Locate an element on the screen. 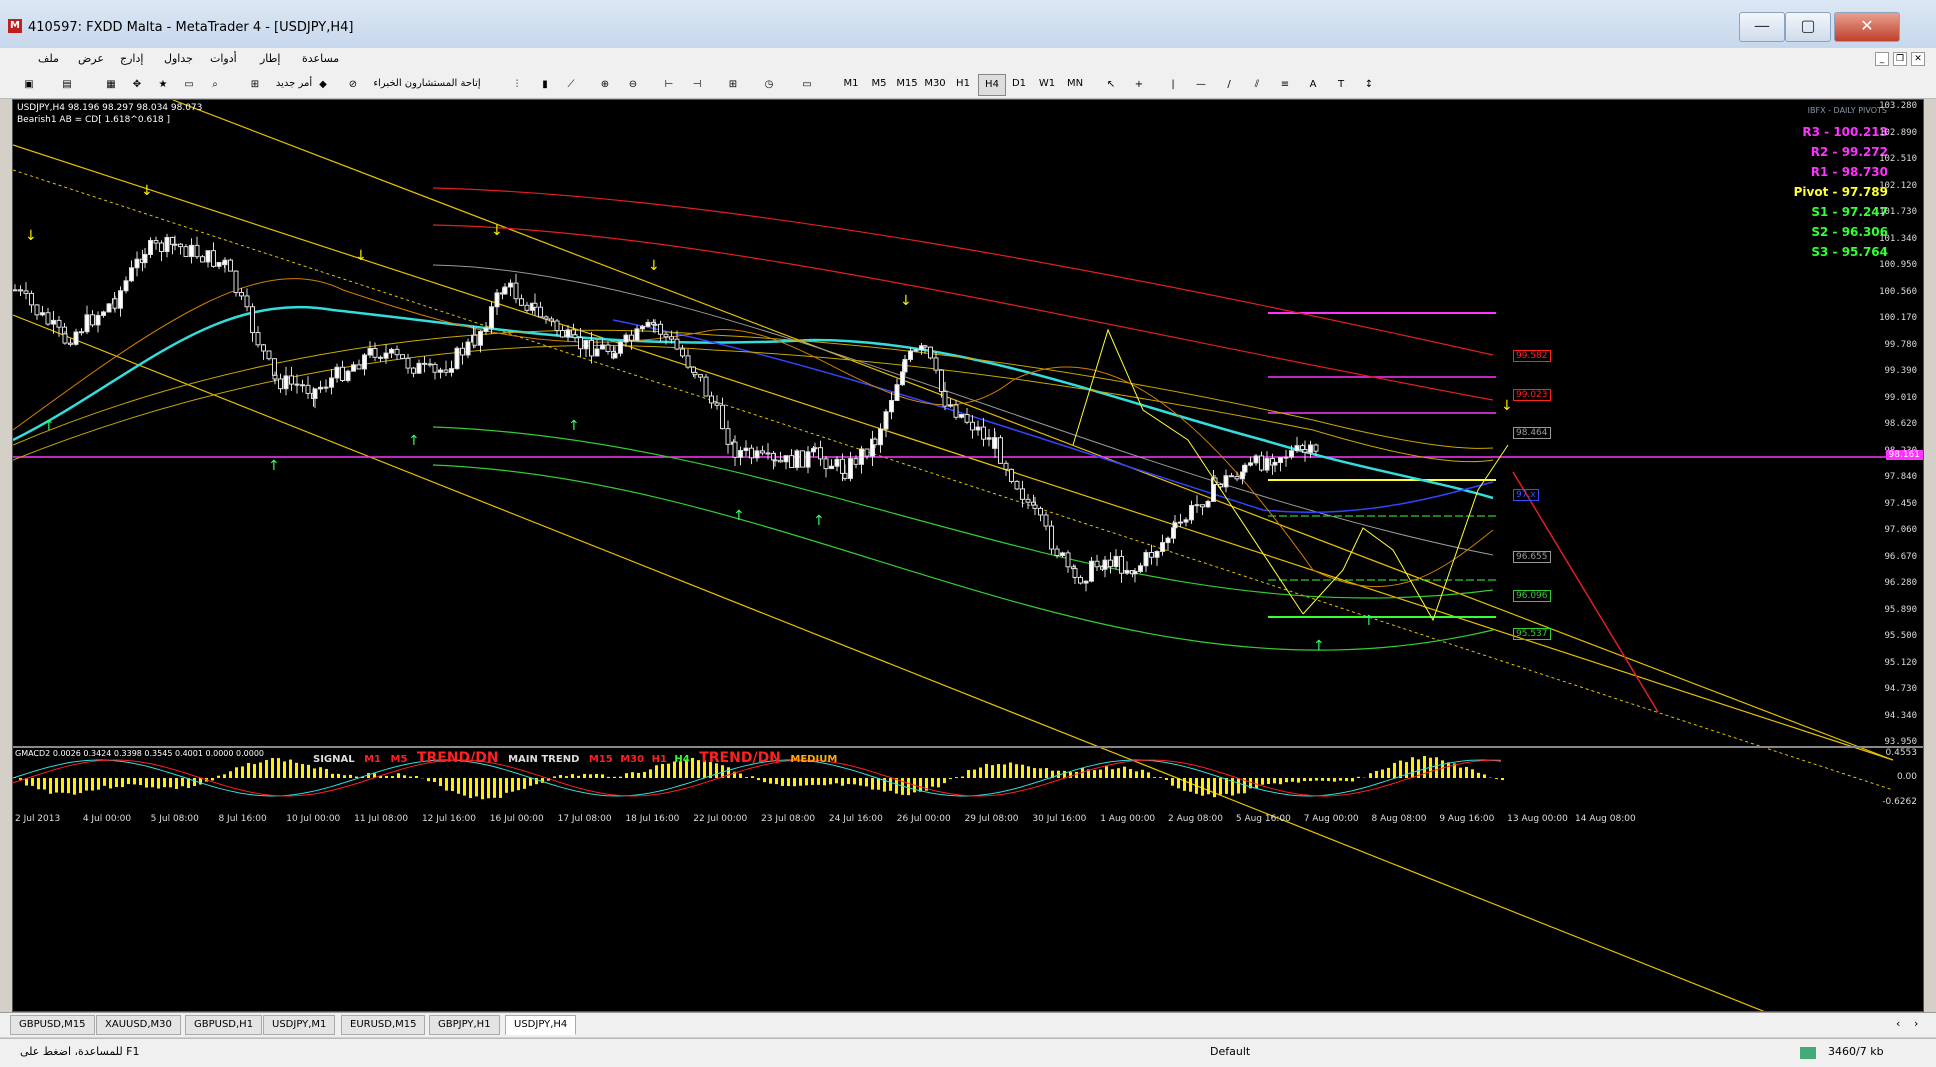 The image size is (1936, 1067). signal-trend2: TREND/DN is located at coordinates (740, 758).